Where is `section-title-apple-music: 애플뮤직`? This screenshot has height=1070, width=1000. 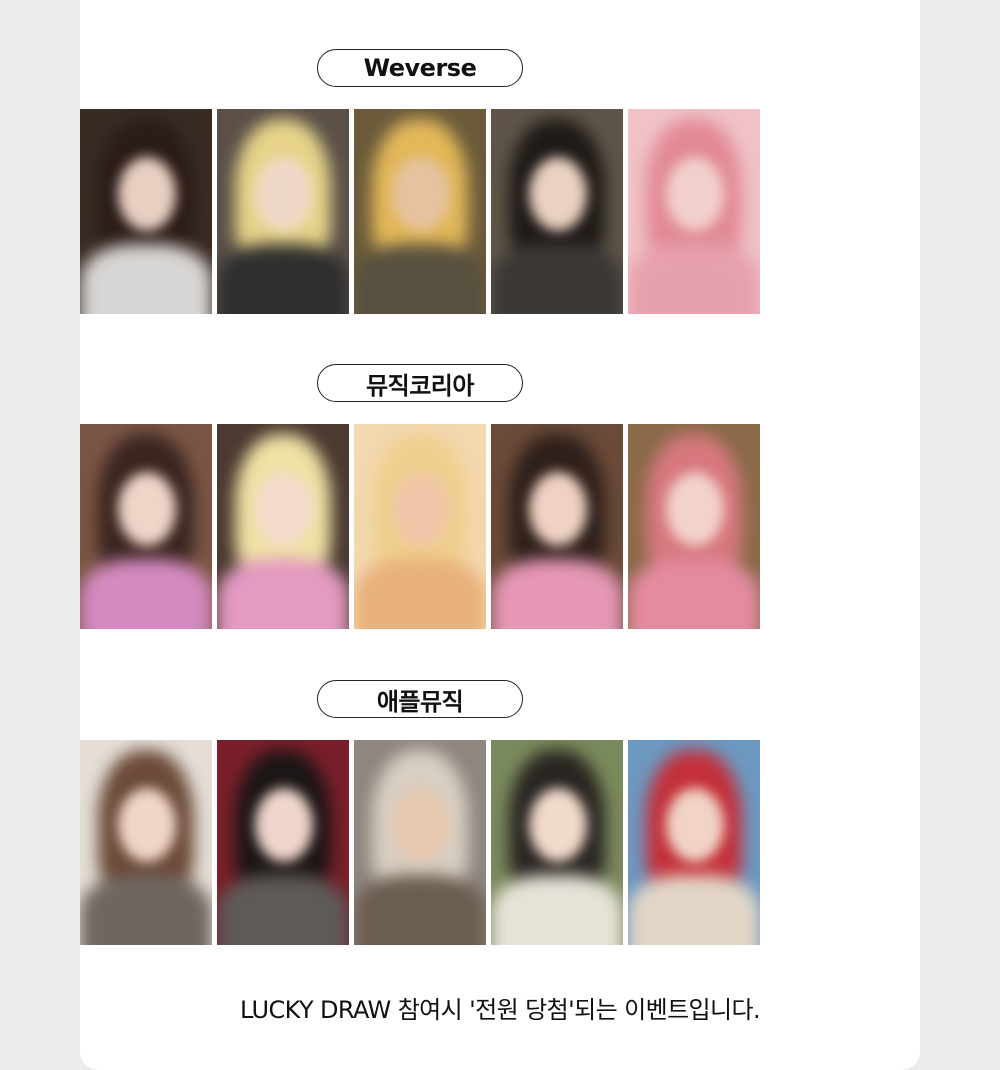
section-title-apple-music: 애플뮤직 is located at coordinates (420, 699).